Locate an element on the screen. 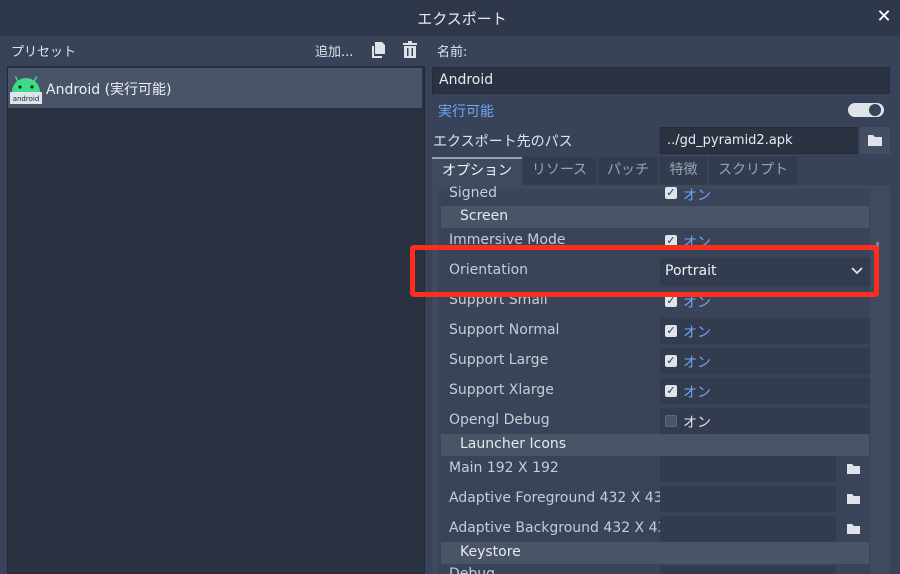 This screenshot has height=574, width=900. tab-features: 特徴 is located at coordinates (683, 171).